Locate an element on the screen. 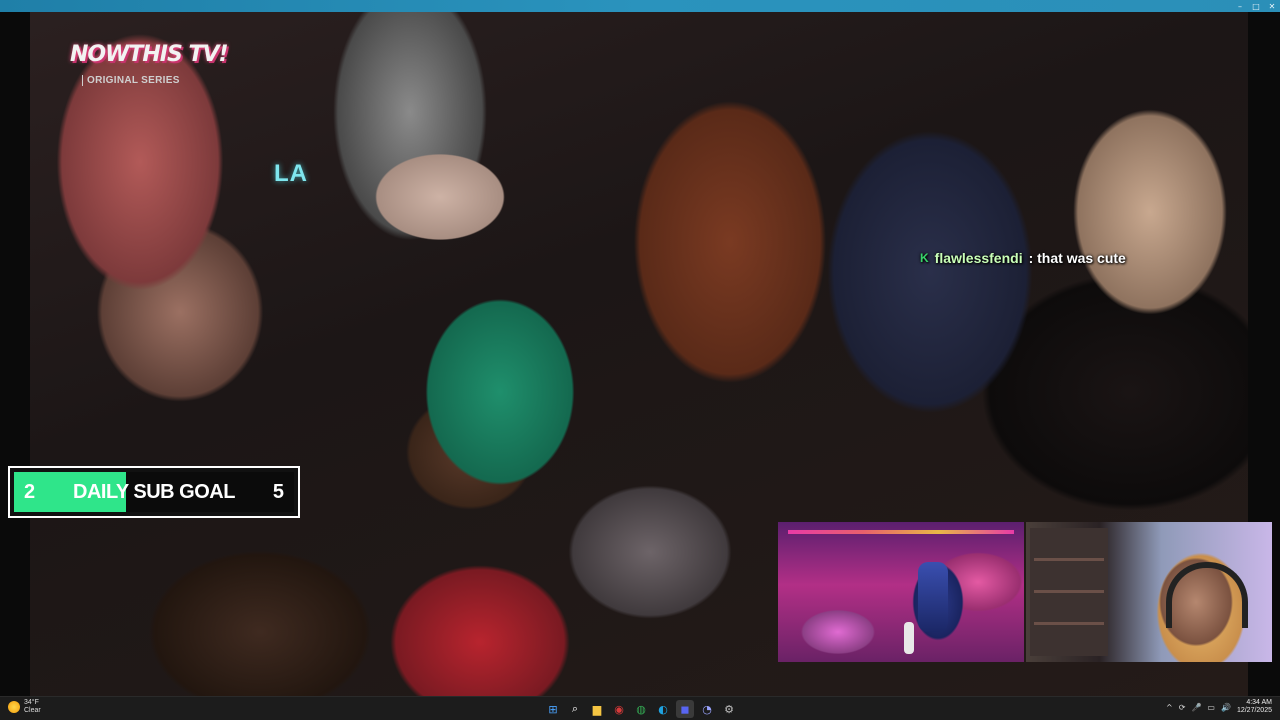  close-button: ✕ is located at coordinates (1272, 6).